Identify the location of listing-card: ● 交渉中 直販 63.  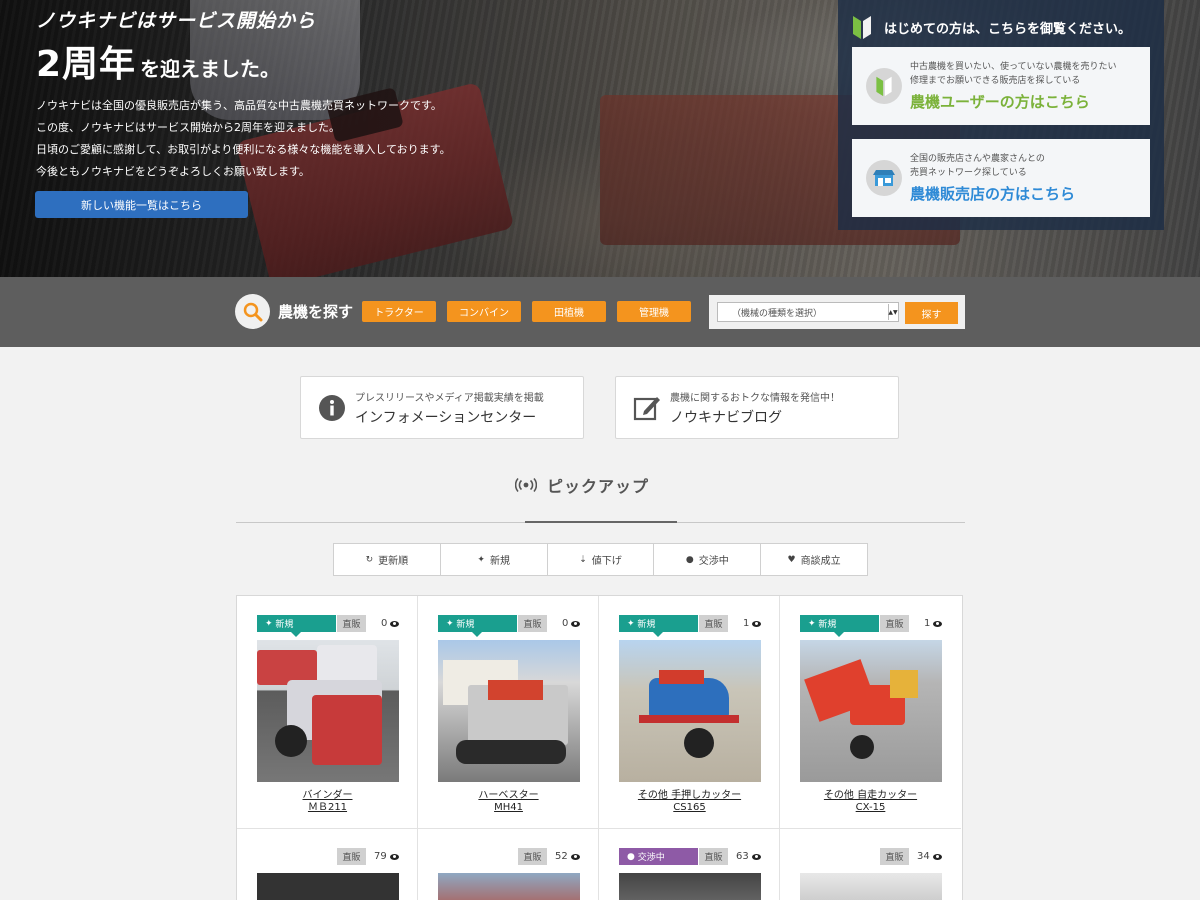
(689, 864).